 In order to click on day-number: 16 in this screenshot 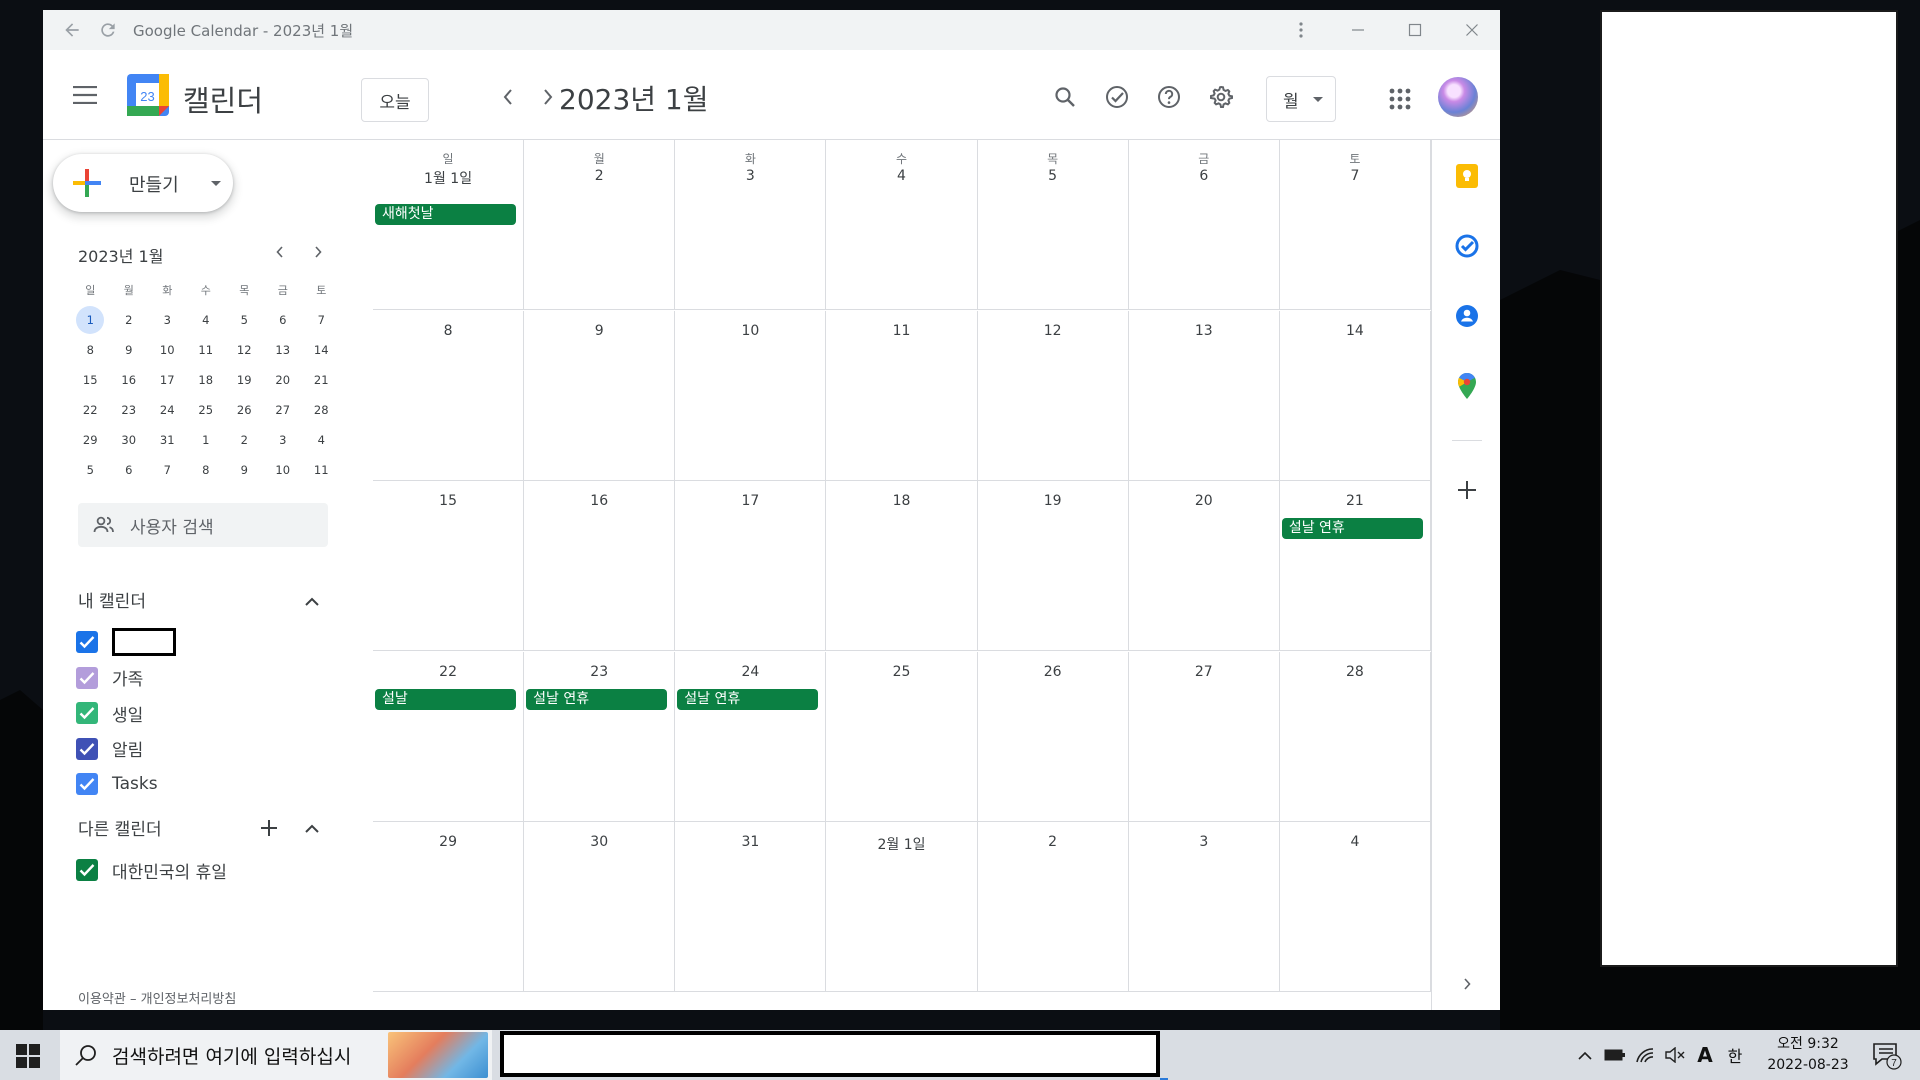, I will do `click(599, 501)`.